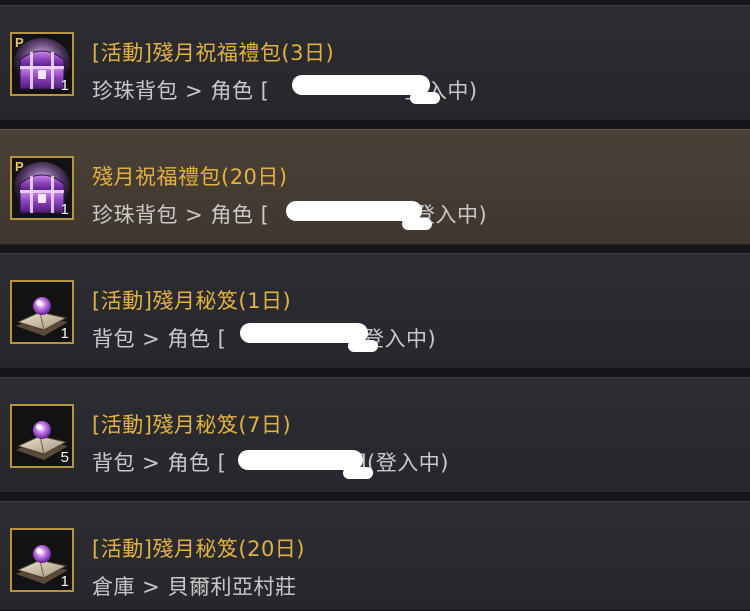 The image size is (750, 611). Describe the element at coordinates (198, 549) in the screenshot. I see `item-title: [活動]殘月秘笈(20日)` at that location.